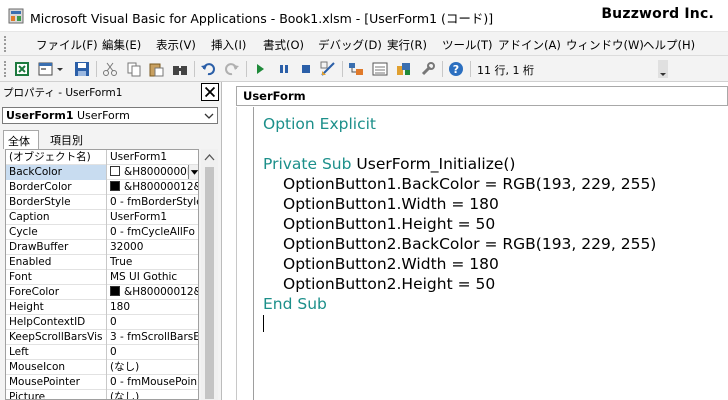 The image size is (728, 400). I want to click on object-browser-icon, so click(404, 69).